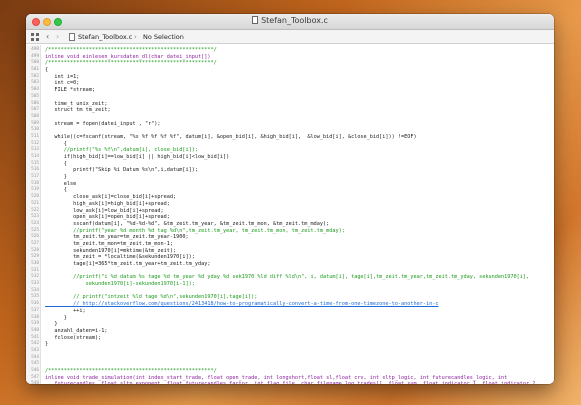 The width and height of the screenshot is (581, 405). What do you see at coordinates (290, 284) in the screenshot?
I see `code-line: 533 sekunden1970[i]-sekunden1970[i-1]);` at bounding box center [290, 284].